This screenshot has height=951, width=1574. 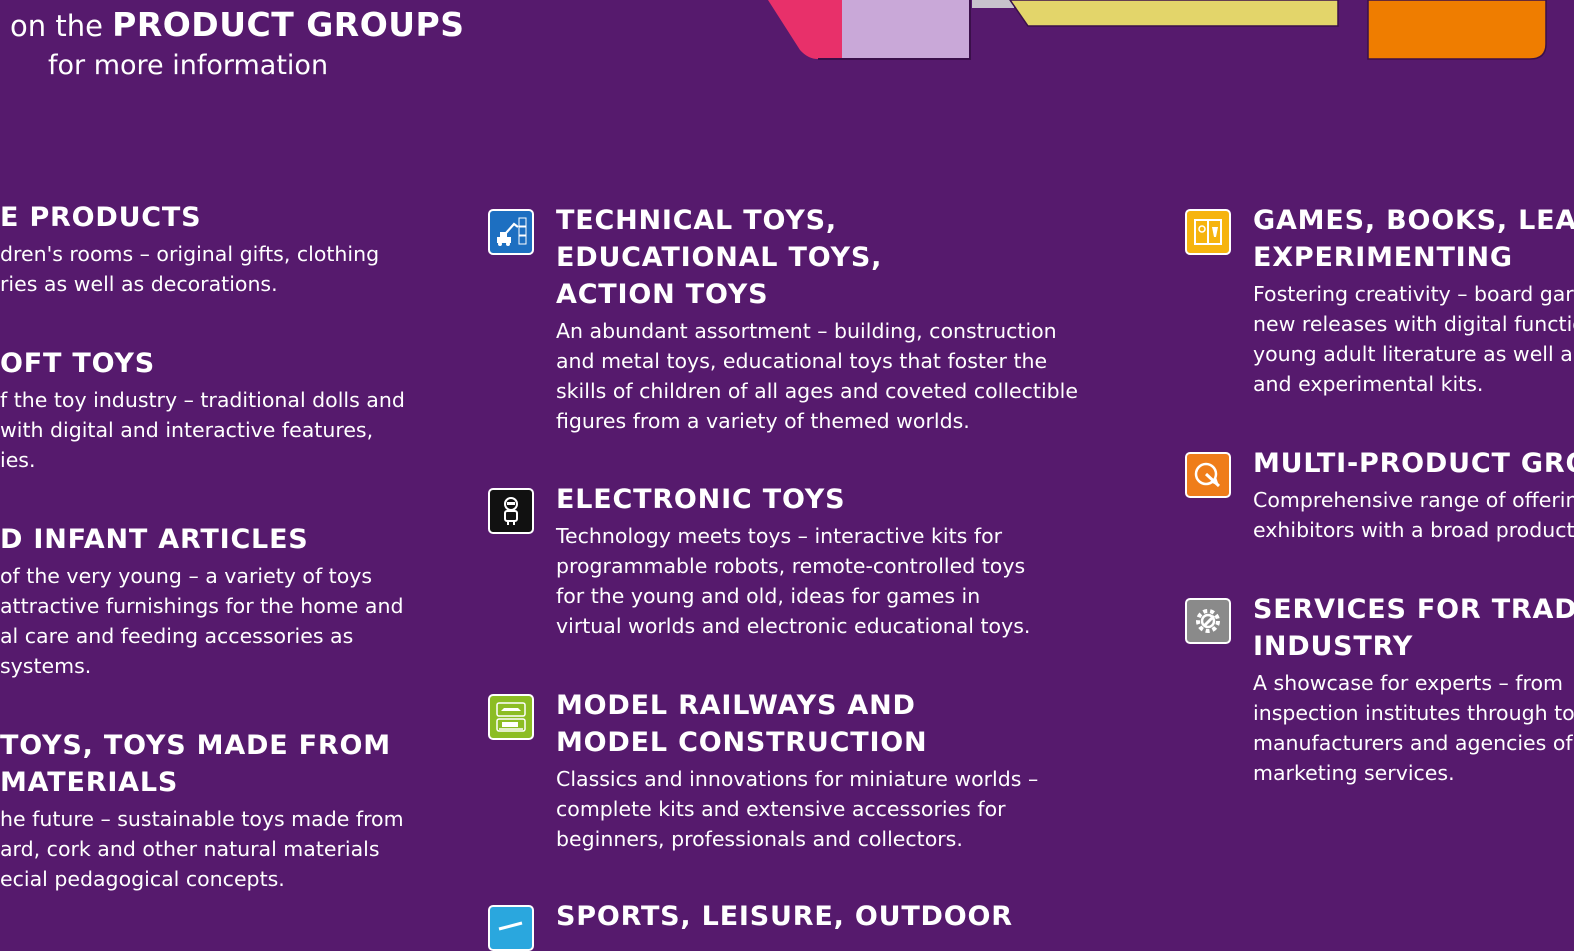 I want to click on model-train-icon, so click(x=511, y=717).